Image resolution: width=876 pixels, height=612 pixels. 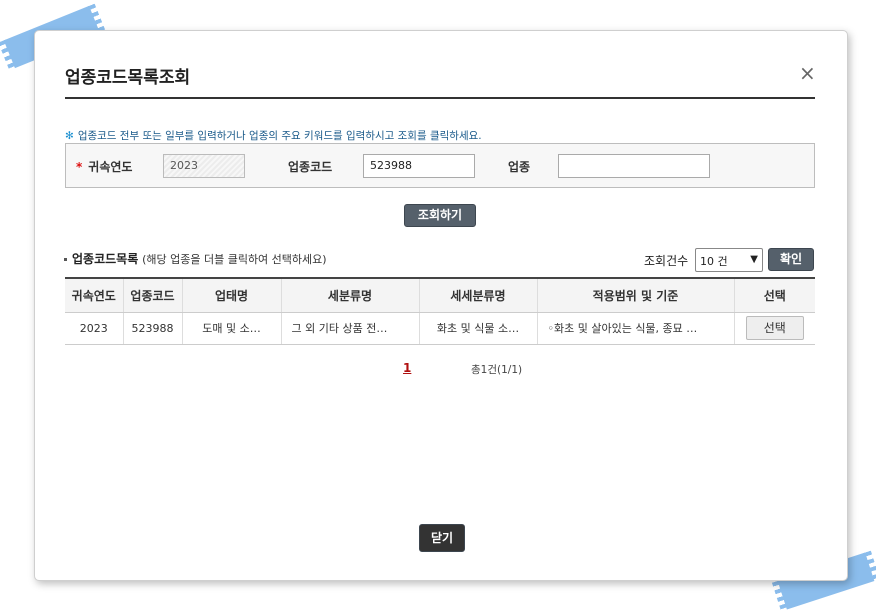 I want to click on list-title: 업종코드목록 (해당 업종을 더블 클릭하여 선택하세요), so click(x=195, y=258).